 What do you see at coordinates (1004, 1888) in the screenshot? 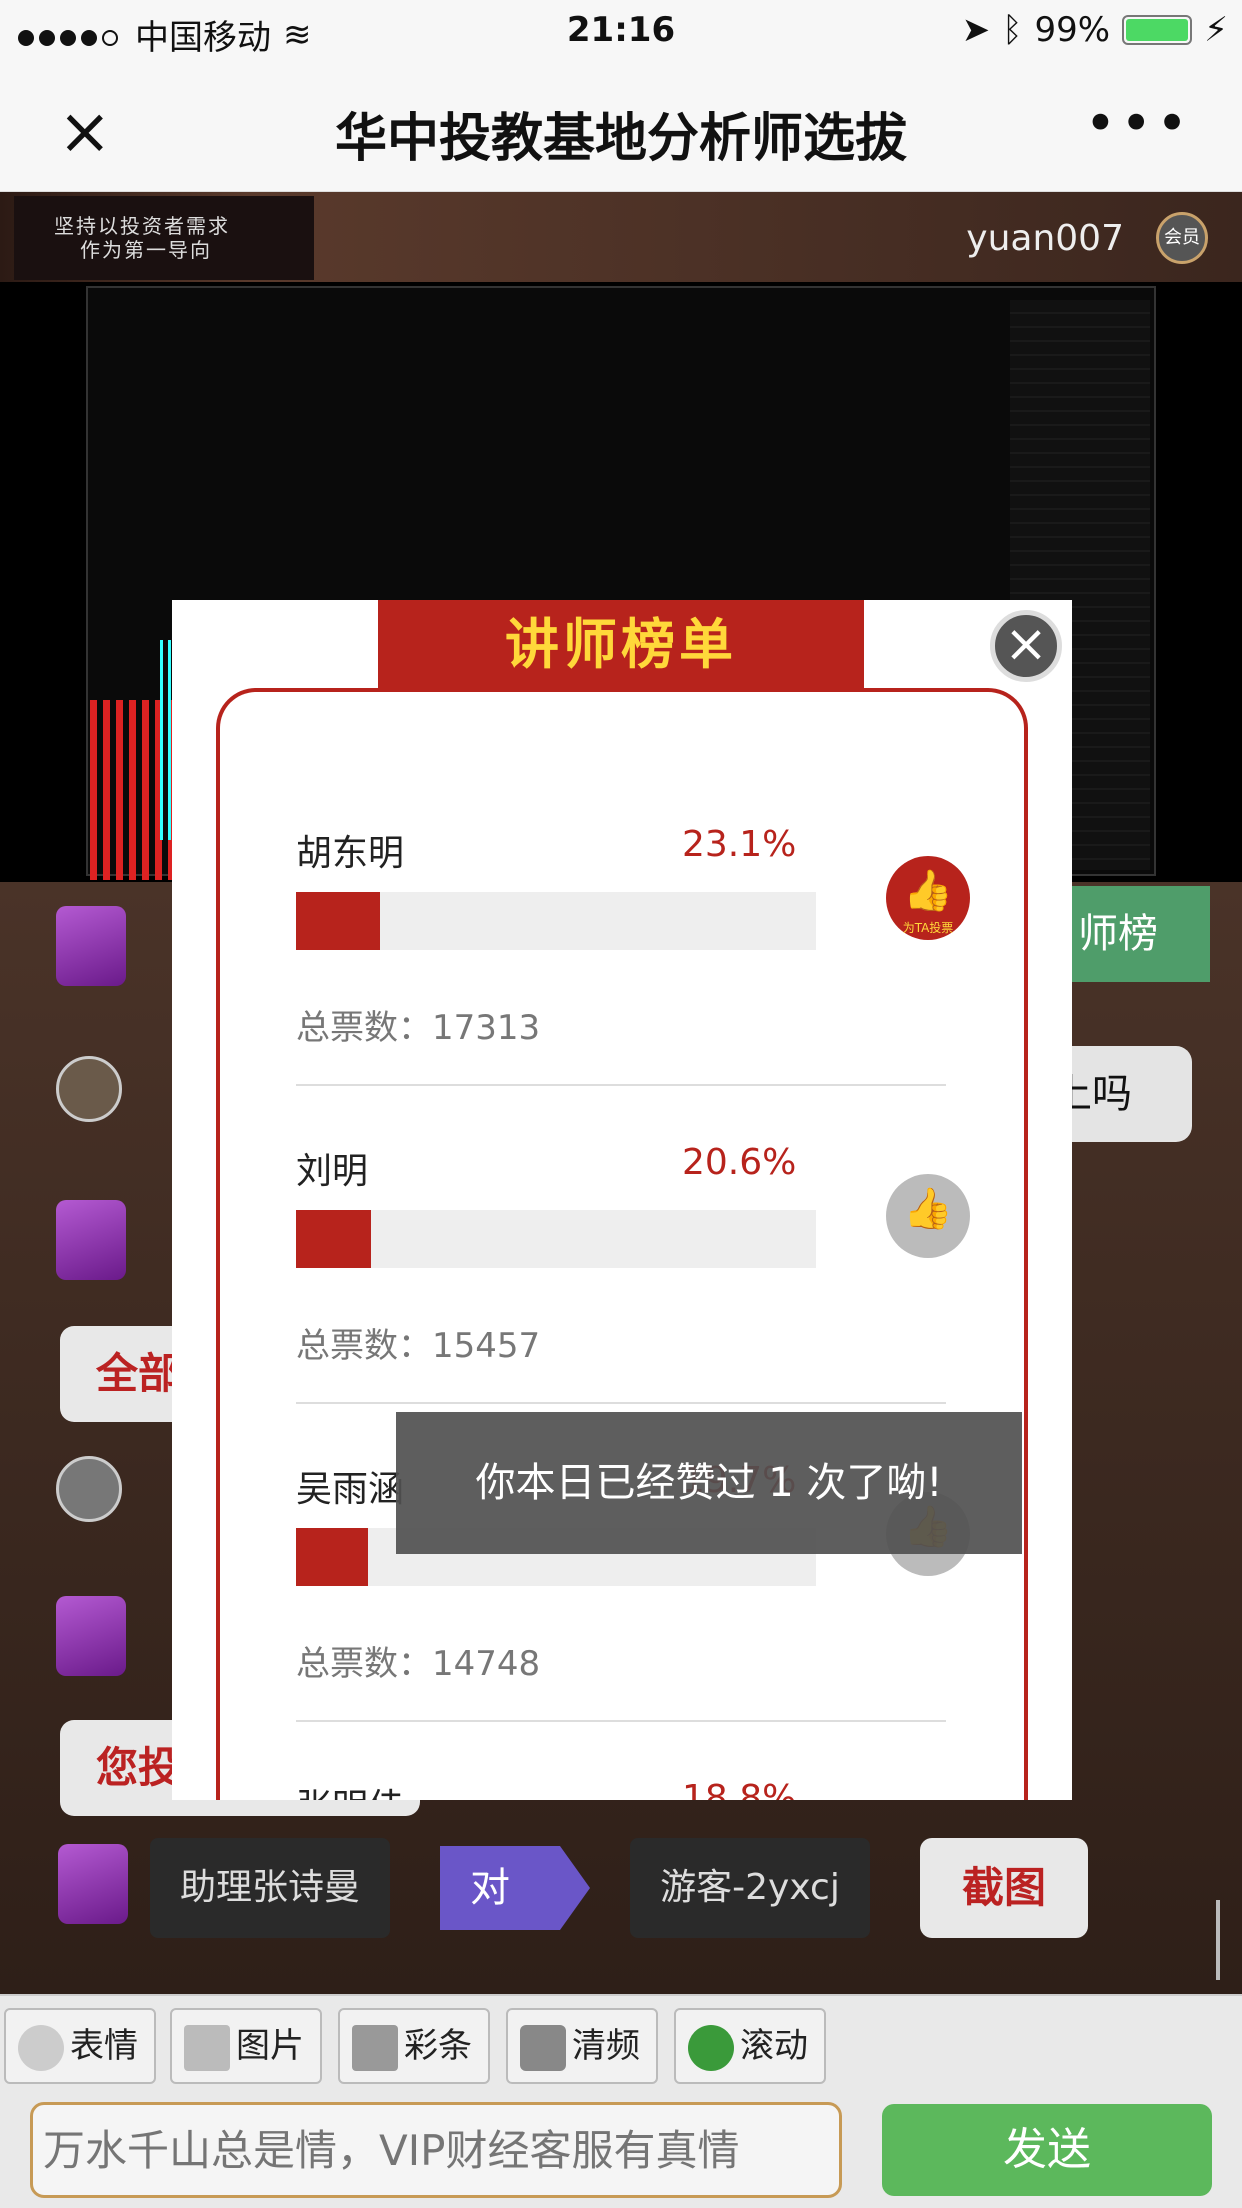
I see `screenshot-bubble: 截图` at bounding box center [1004, 1888].